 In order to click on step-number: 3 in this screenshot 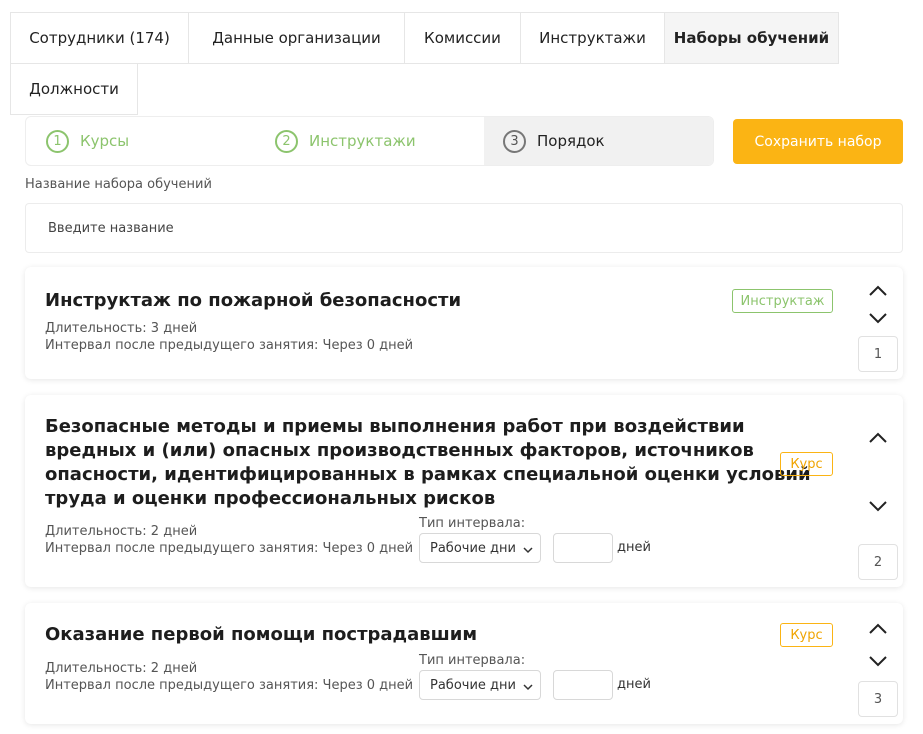, I will do `click(514, 141)`.